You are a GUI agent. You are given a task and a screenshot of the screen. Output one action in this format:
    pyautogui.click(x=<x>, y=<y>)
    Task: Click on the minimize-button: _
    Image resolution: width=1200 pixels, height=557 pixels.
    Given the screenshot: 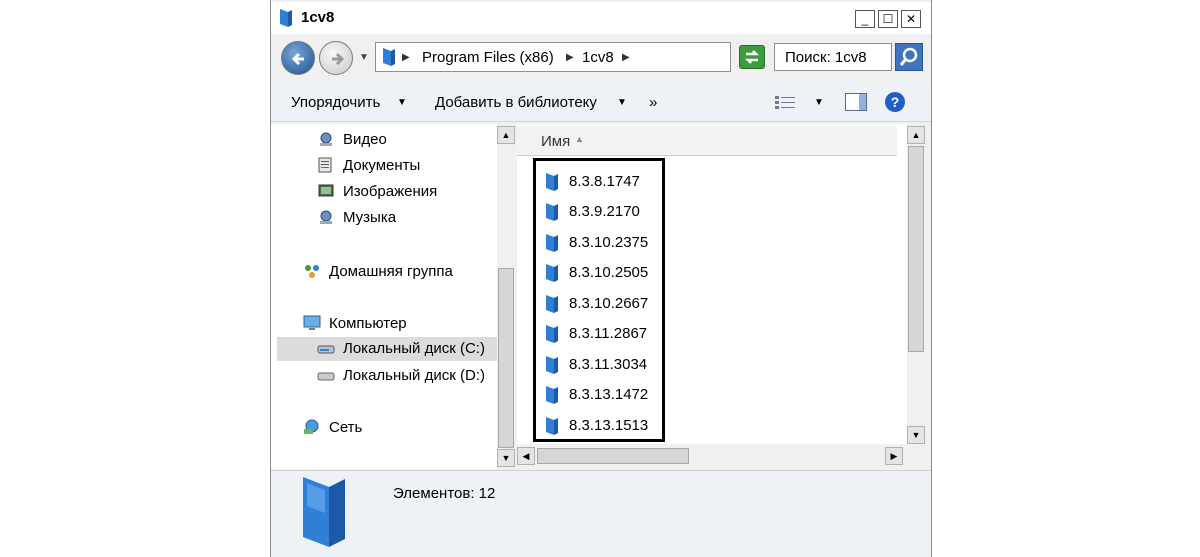 What is the action you would take?
    pyautogui.click(x=865, y=19)
    